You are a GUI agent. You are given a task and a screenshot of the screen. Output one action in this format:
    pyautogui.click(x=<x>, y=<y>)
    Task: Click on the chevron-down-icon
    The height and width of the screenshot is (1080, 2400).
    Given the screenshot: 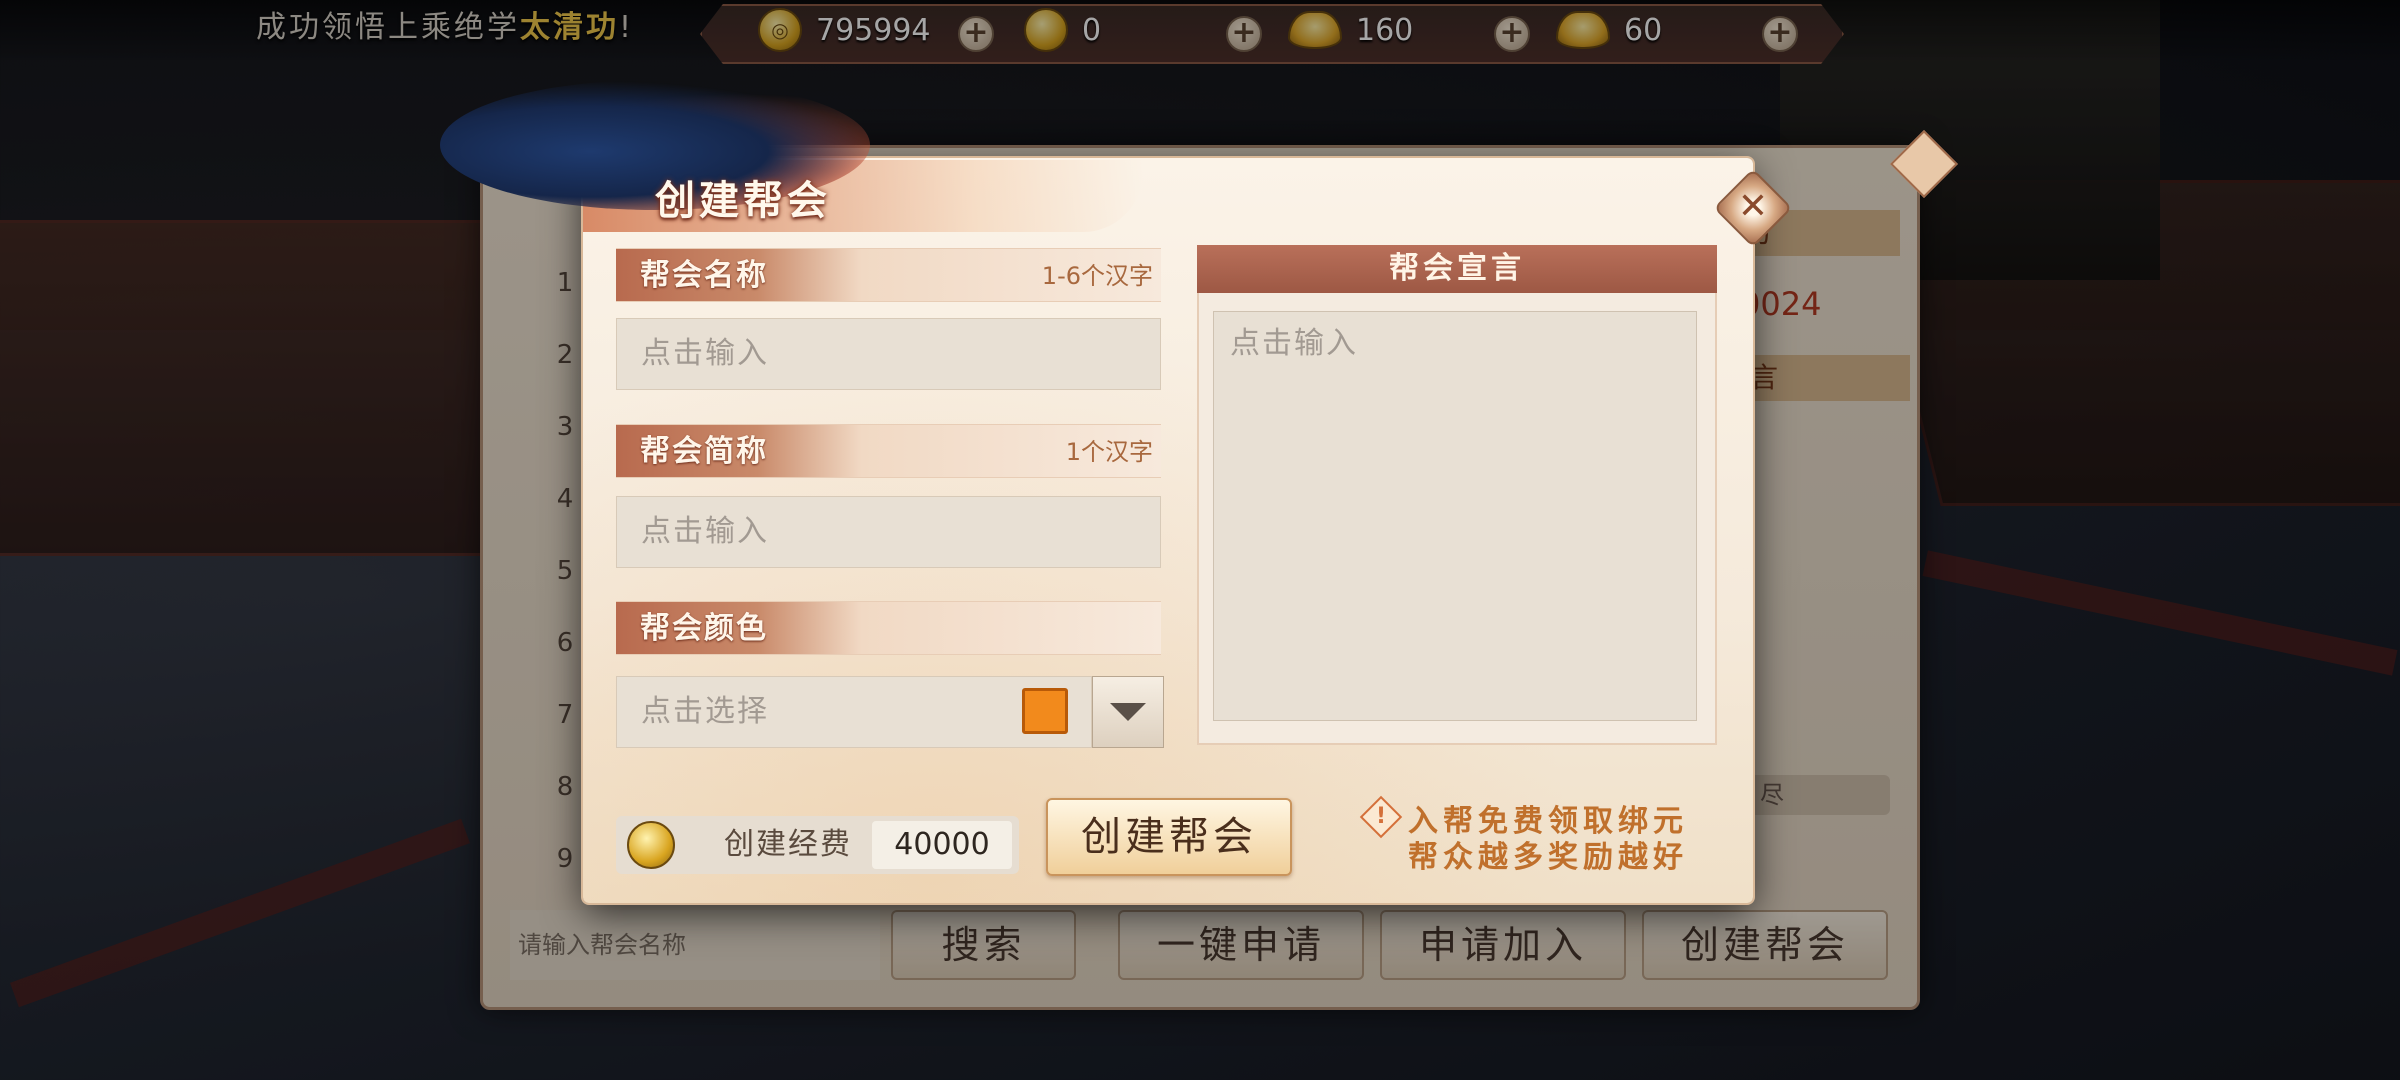 What is the action you would take?
    pyautogui.click(x=1128, y=712)
    